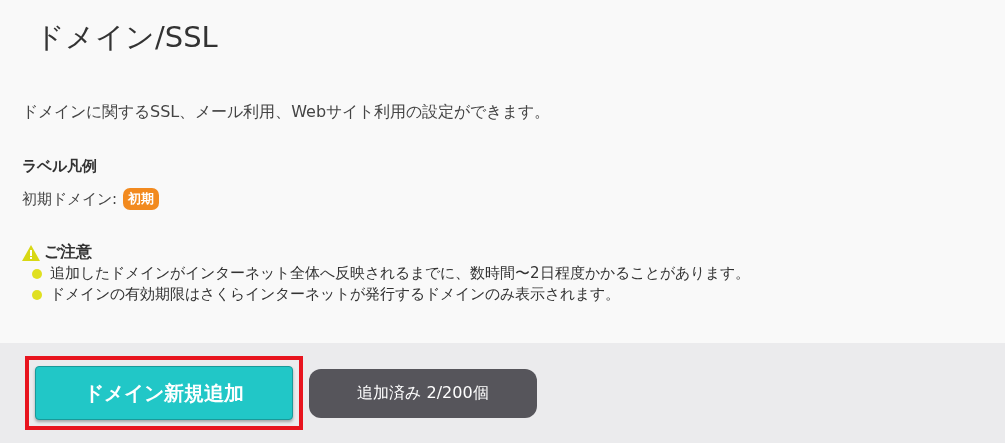 The image size is (1005, 443). What do you see at coordinates (286, 112) in the screenshot?
I see `description-text: ドメインに関するSSL、メール利用、Webサイト利用の設定ができます。` at bounding box center [286, 112].